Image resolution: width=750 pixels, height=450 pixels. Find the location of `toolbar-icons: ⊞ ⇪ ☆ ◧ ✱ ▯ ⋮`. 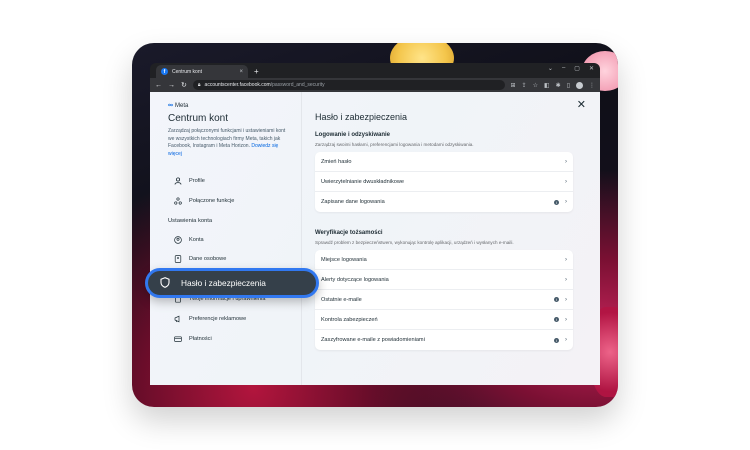

toolbar-icons: ⊞ ⇪ ☆ ◧ ✱ ▯ ⋮ is located at coordinates (553, 85).